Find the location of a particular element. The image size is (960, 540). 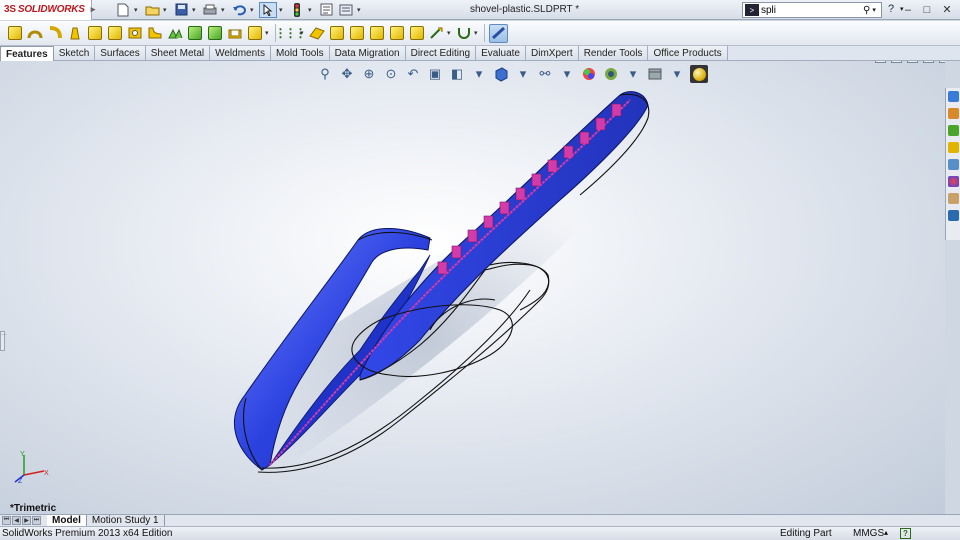

last-tab-icon: ⏭ is located at coordinates (36, 520).